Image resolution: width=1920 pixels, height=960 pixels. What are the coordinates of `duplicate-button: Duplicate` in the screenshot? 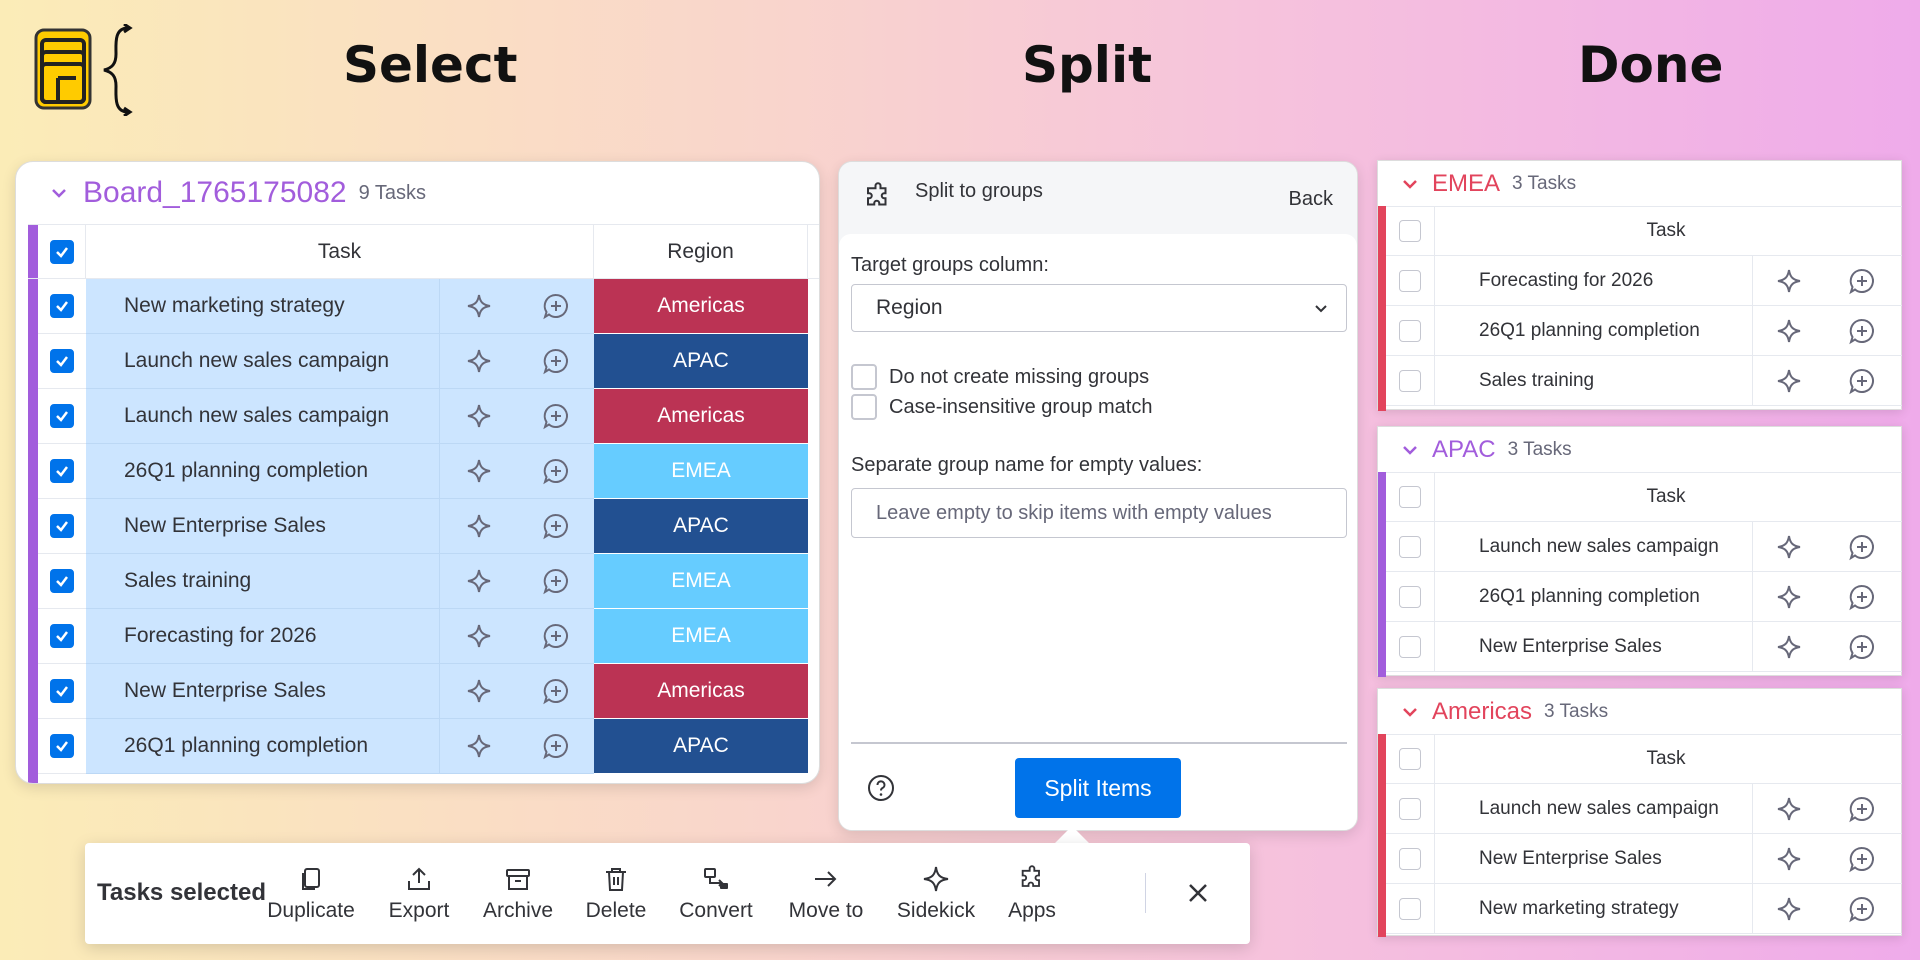 It's located at (311, 896).